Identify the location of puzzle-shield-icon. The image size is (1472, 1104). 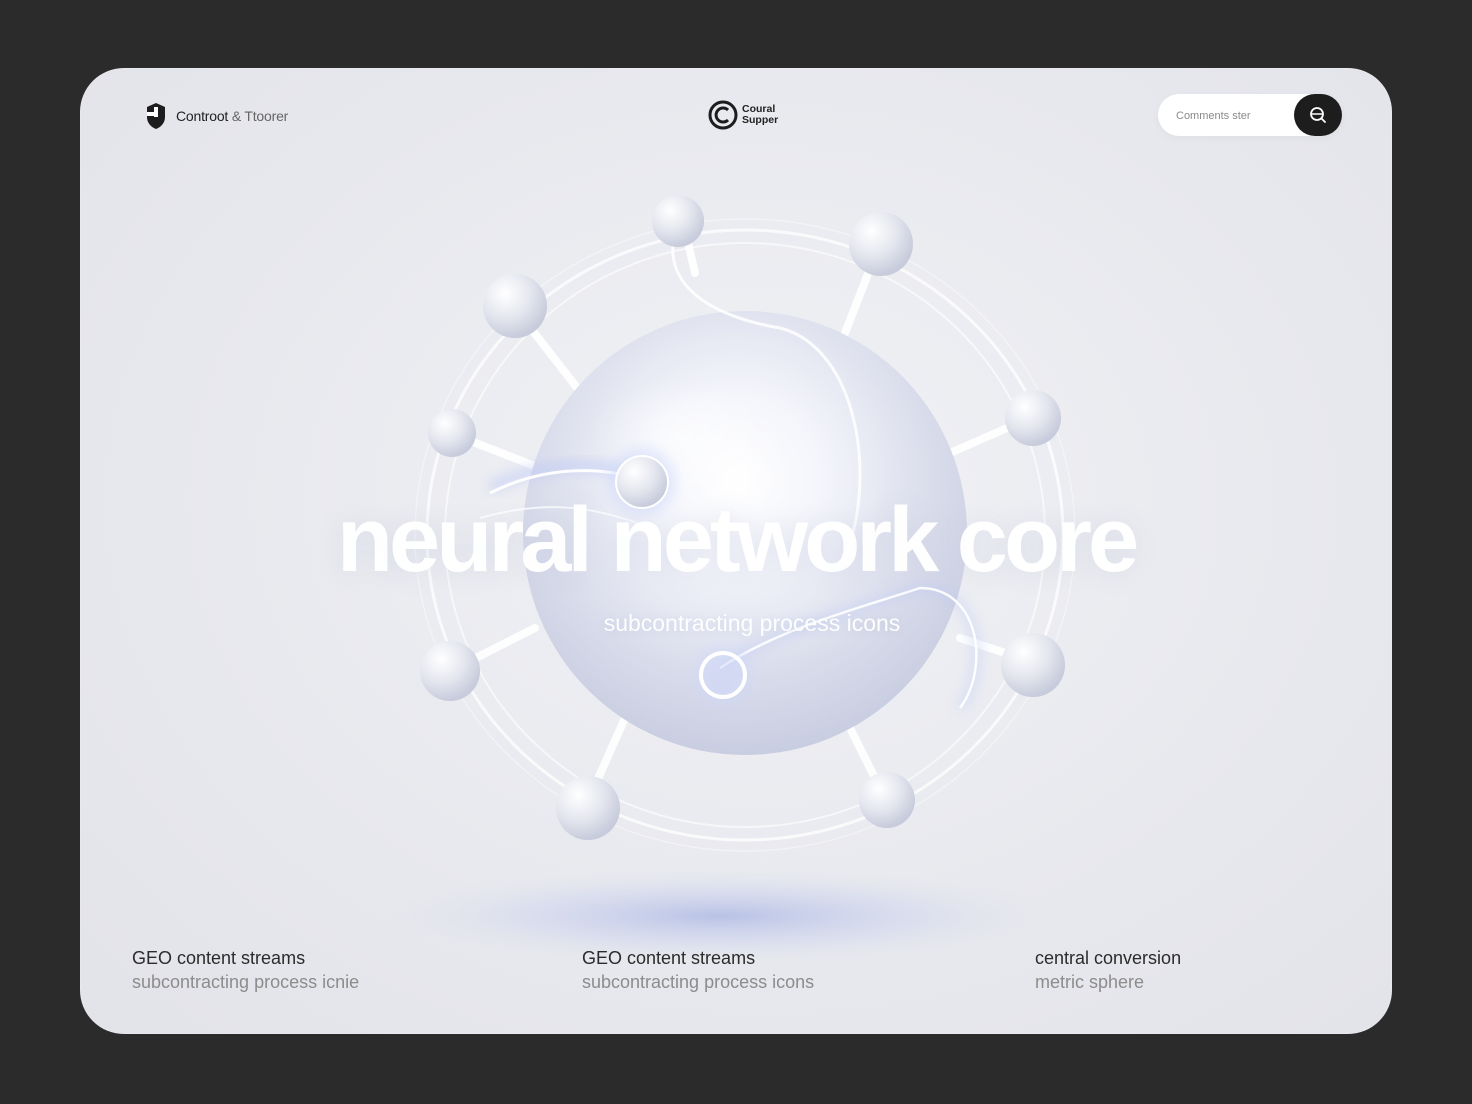
(156, 116).